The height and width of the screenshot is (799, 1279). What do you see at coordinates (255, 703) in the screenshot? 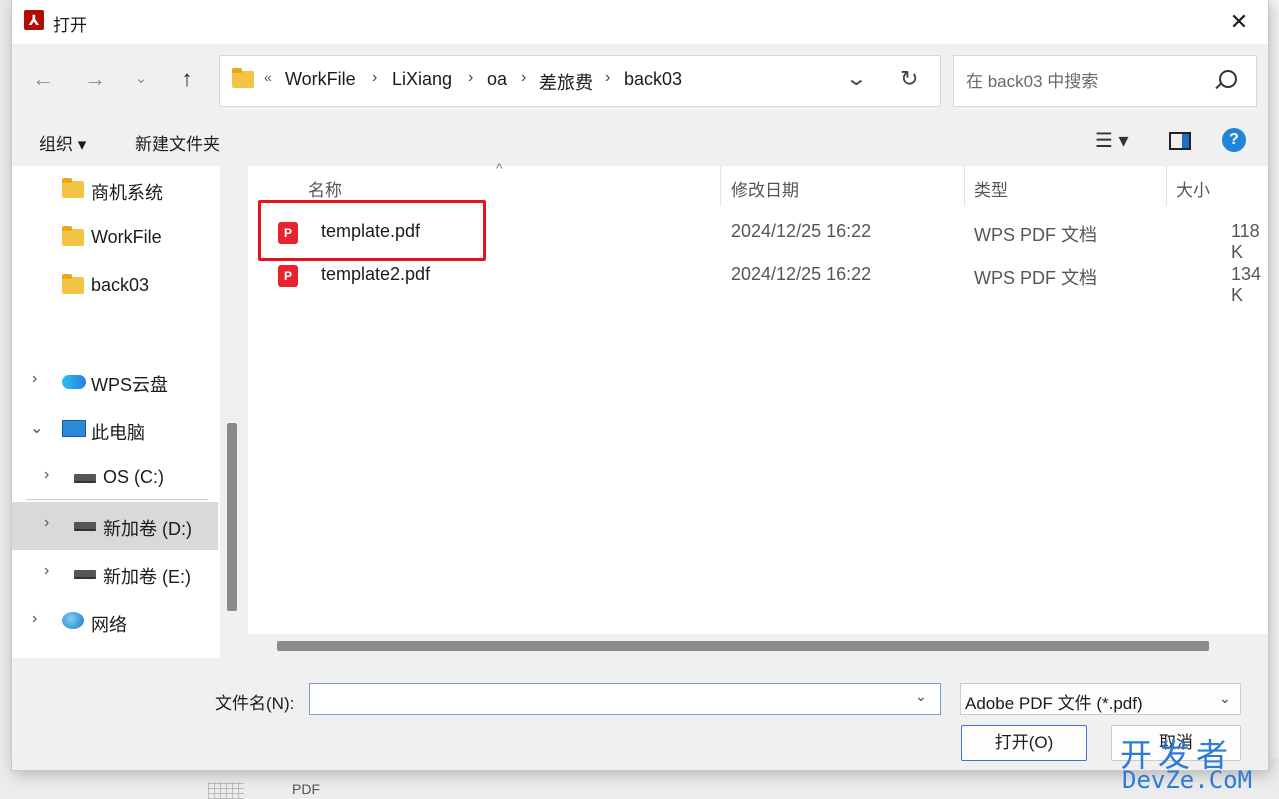
I see `filename-label: 文件名(N):` at bounding box center [255, 703].